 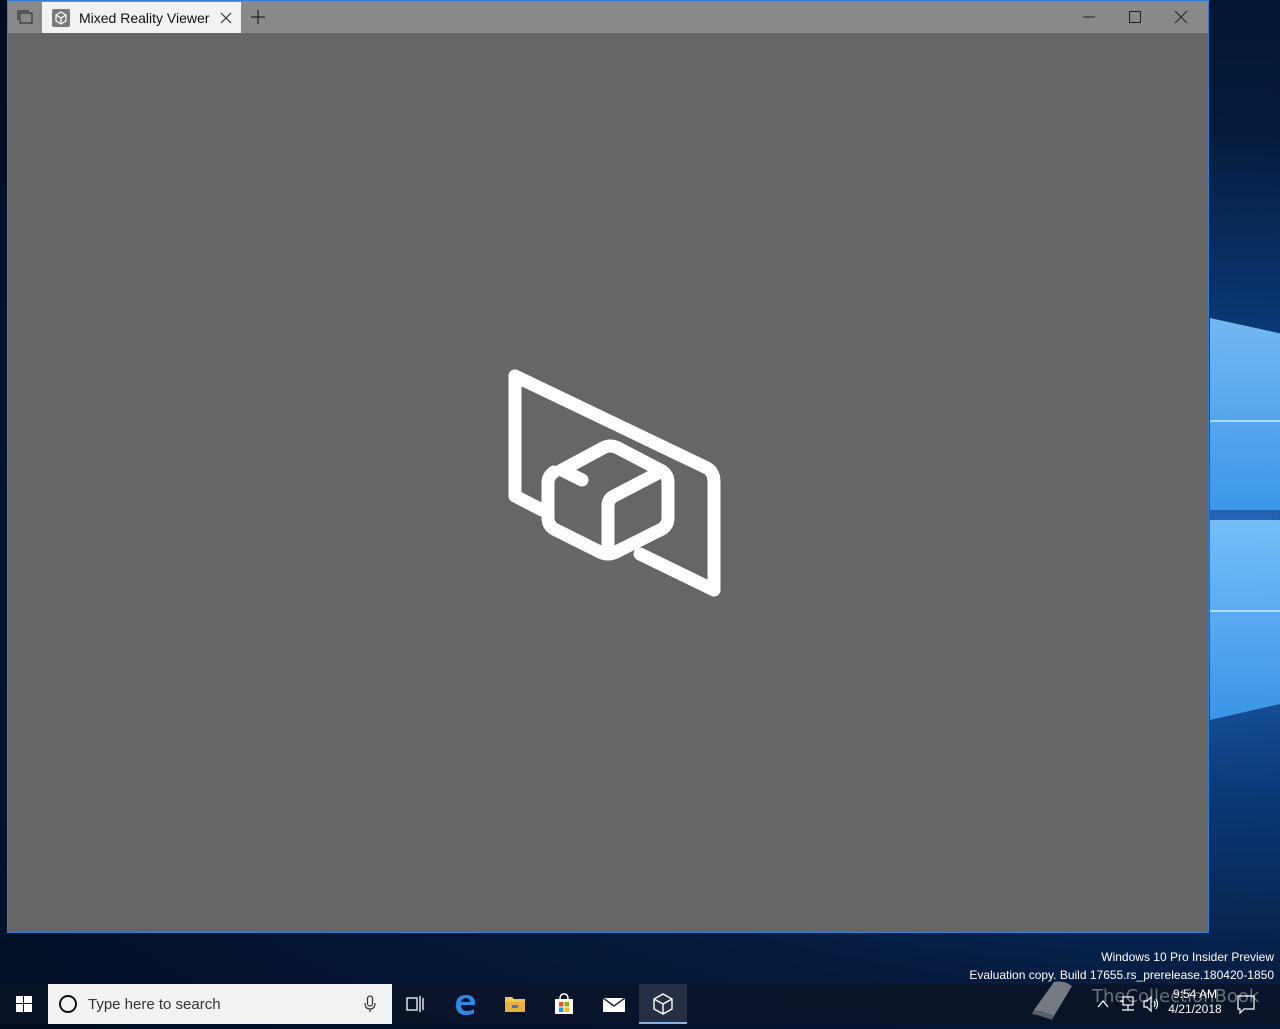 I want to click on file-explorer-button, so click(x=515, y=1004).